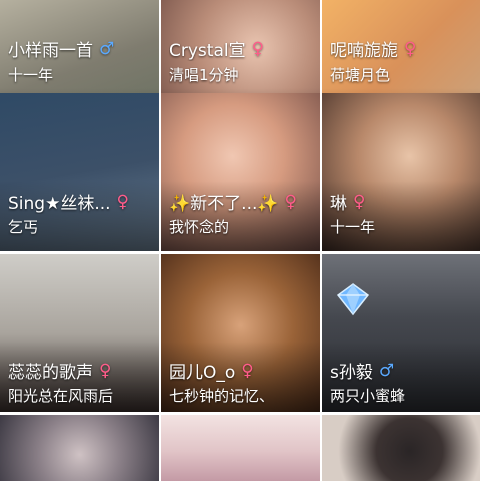 This screenshot has width=480, height=481. I want to click on song-title: 两只小蜜蜂, so click(368, 396).